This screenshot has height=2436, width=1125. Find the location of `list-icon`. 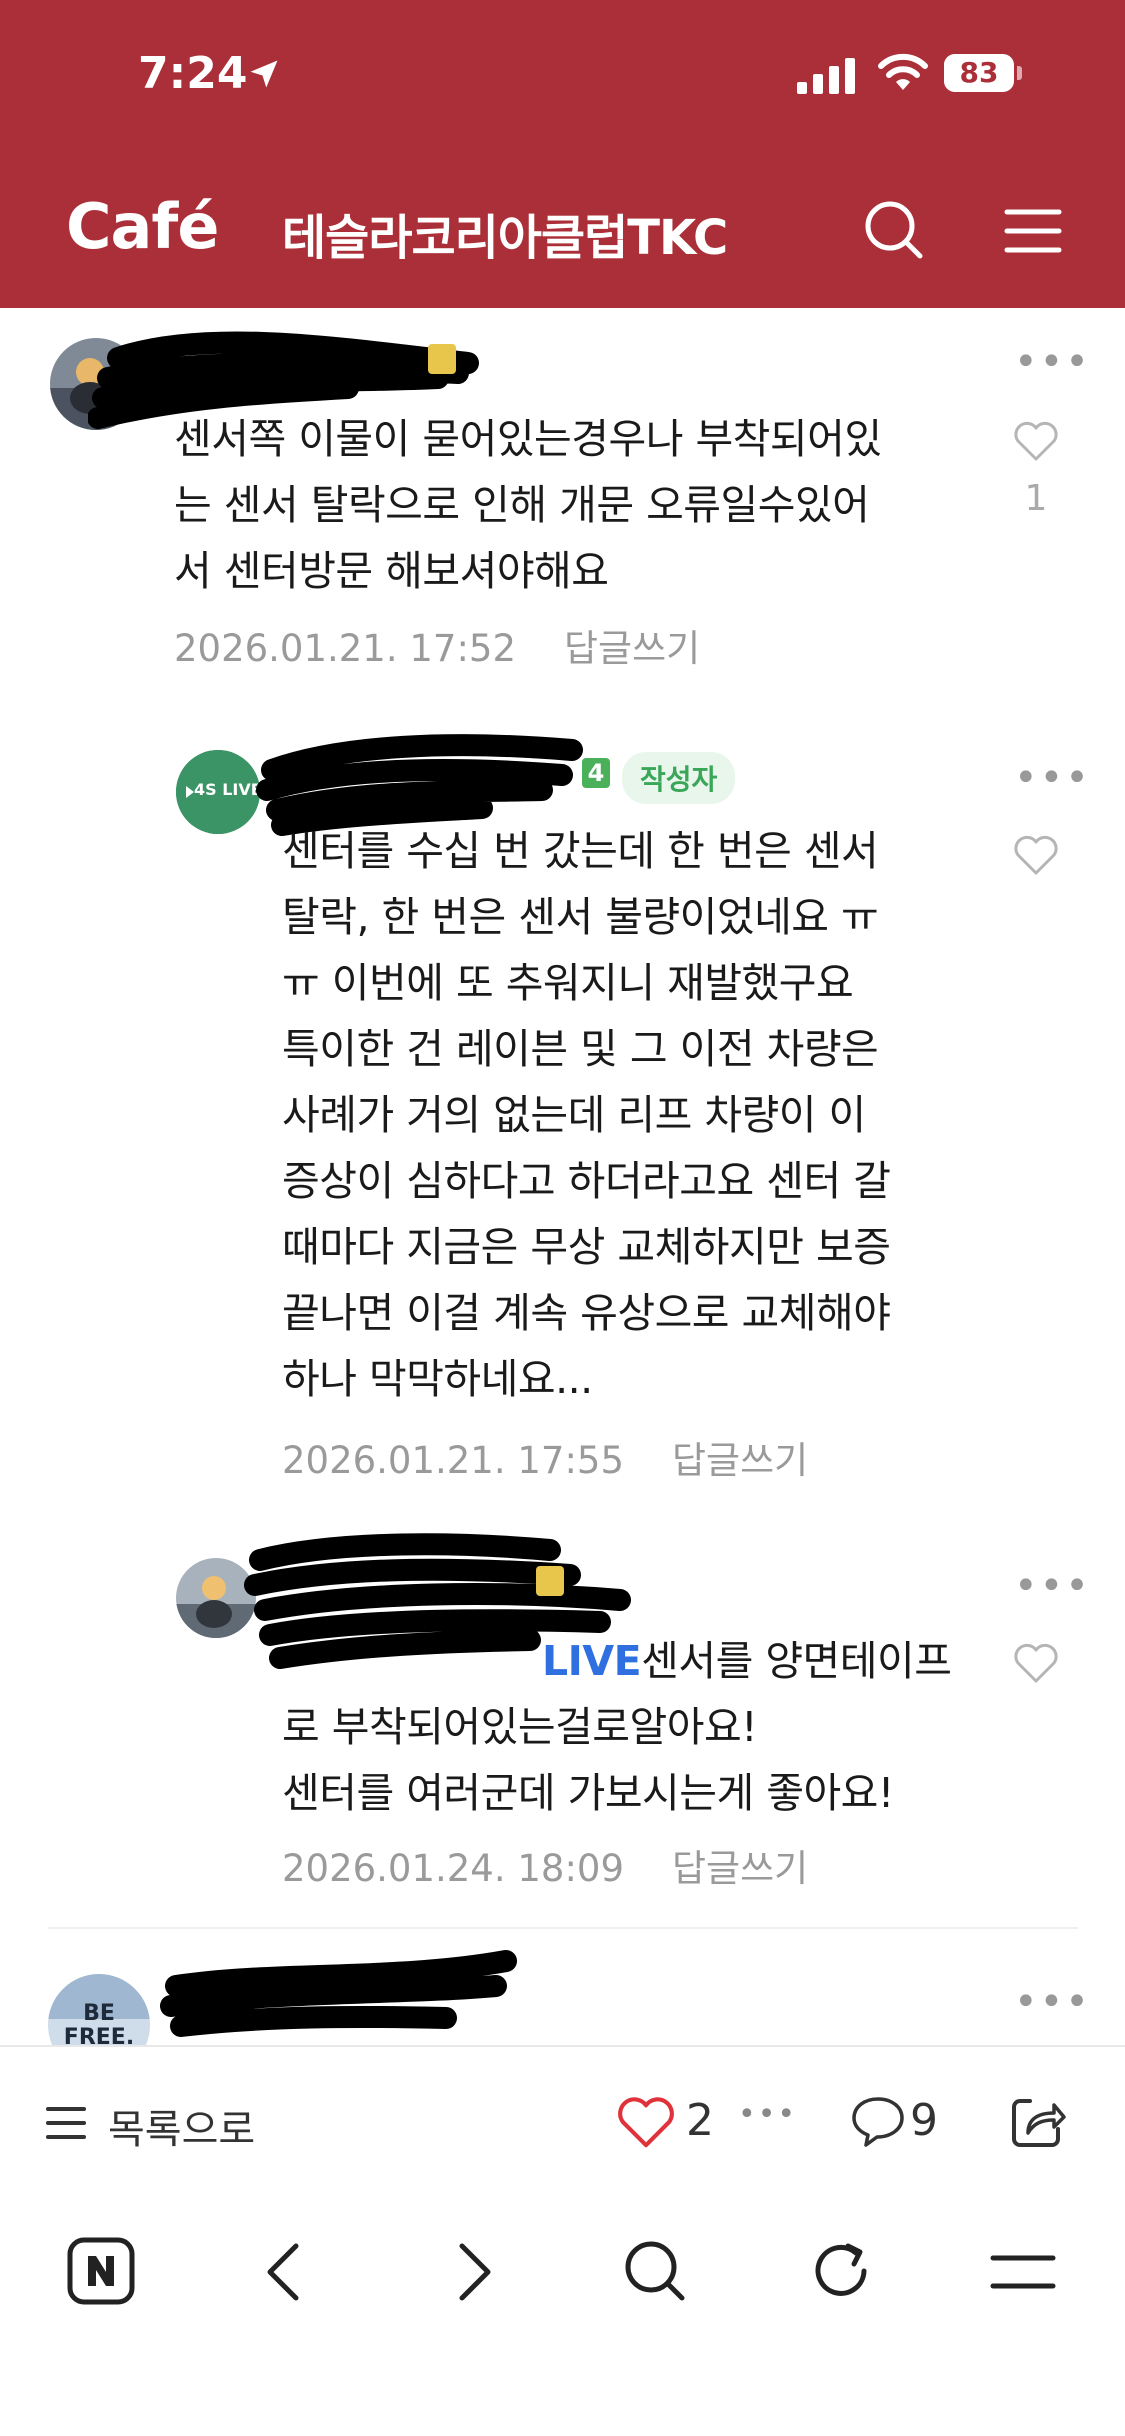

list-icon is located at coordinates (66, 2123).